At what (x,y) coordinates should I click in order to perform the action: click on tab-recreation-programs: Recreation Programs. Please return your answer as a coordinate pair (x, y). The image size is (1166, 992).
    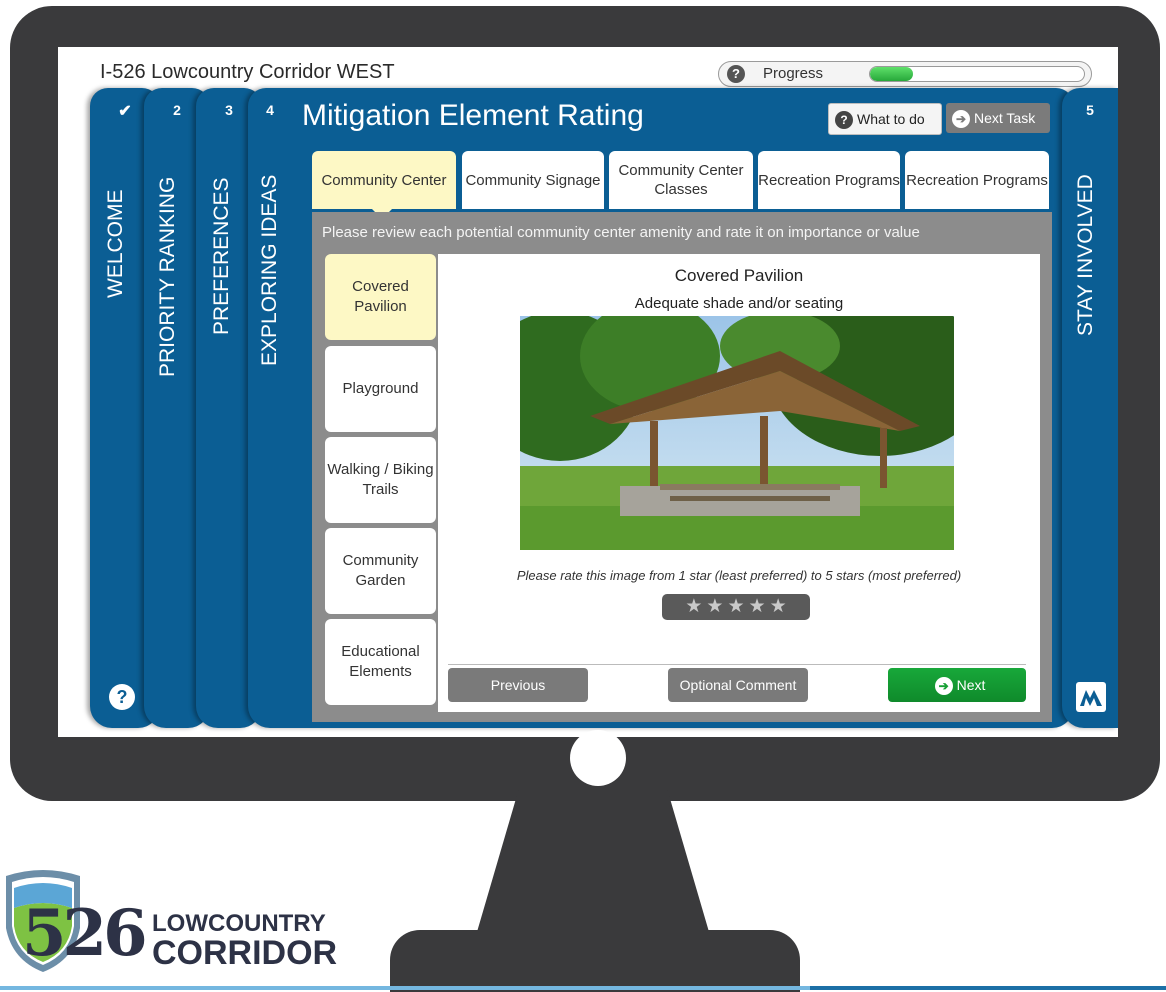
    Looking at the image, I should click on (829, 180).